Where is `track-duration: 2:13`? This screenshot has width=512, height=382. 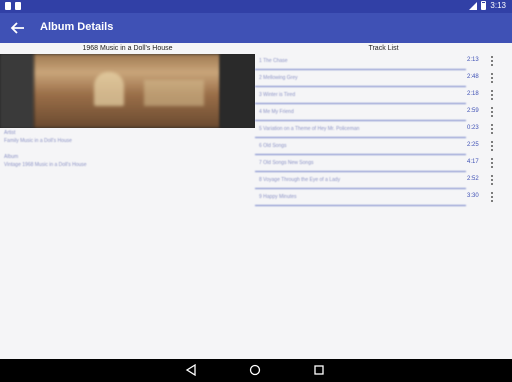 track-duration: 2:13 is located at coordinates (473, 60).